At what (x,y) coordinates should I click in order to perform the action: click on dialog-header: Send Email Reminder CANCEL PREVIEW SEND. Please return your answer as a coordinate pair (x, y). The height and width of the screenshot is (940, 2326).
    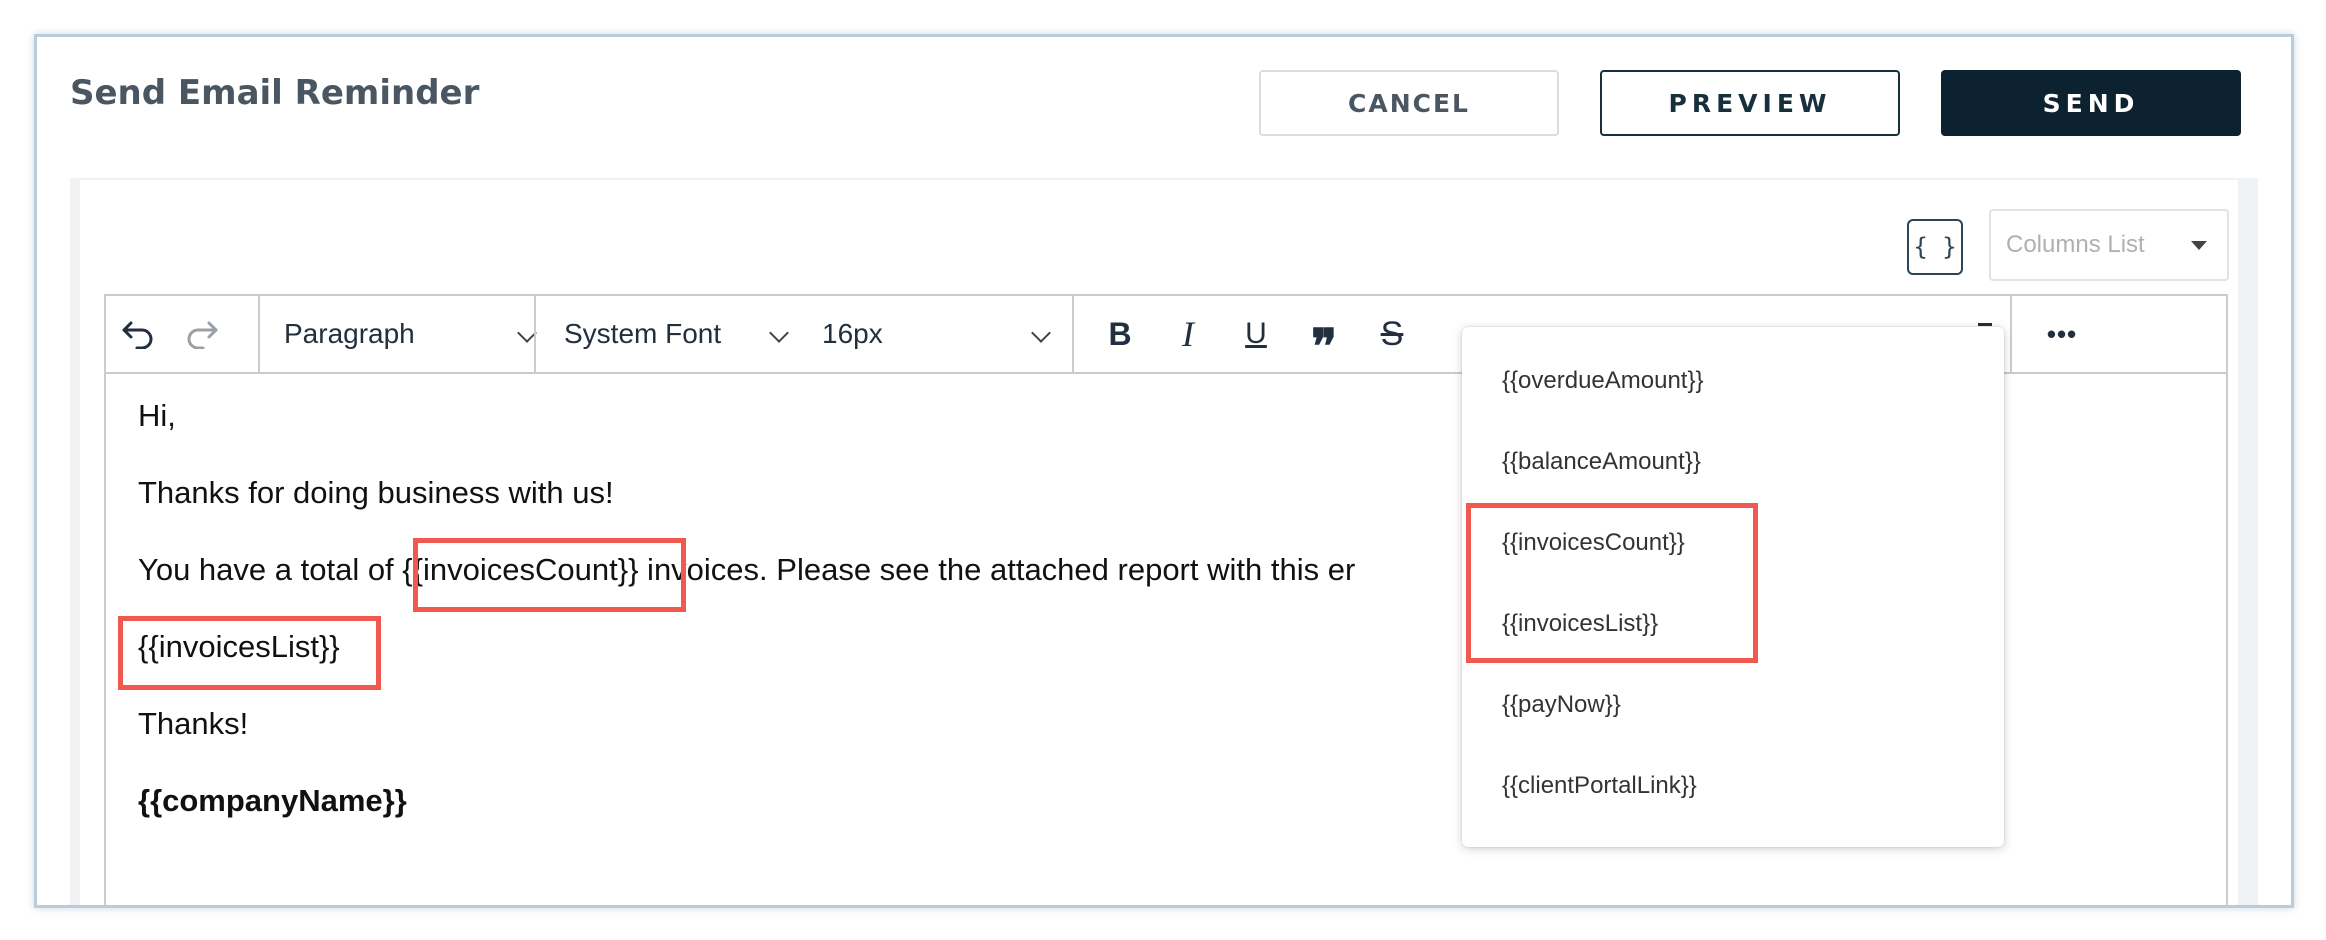
    Looking at the image, I should click on (1164, 107).